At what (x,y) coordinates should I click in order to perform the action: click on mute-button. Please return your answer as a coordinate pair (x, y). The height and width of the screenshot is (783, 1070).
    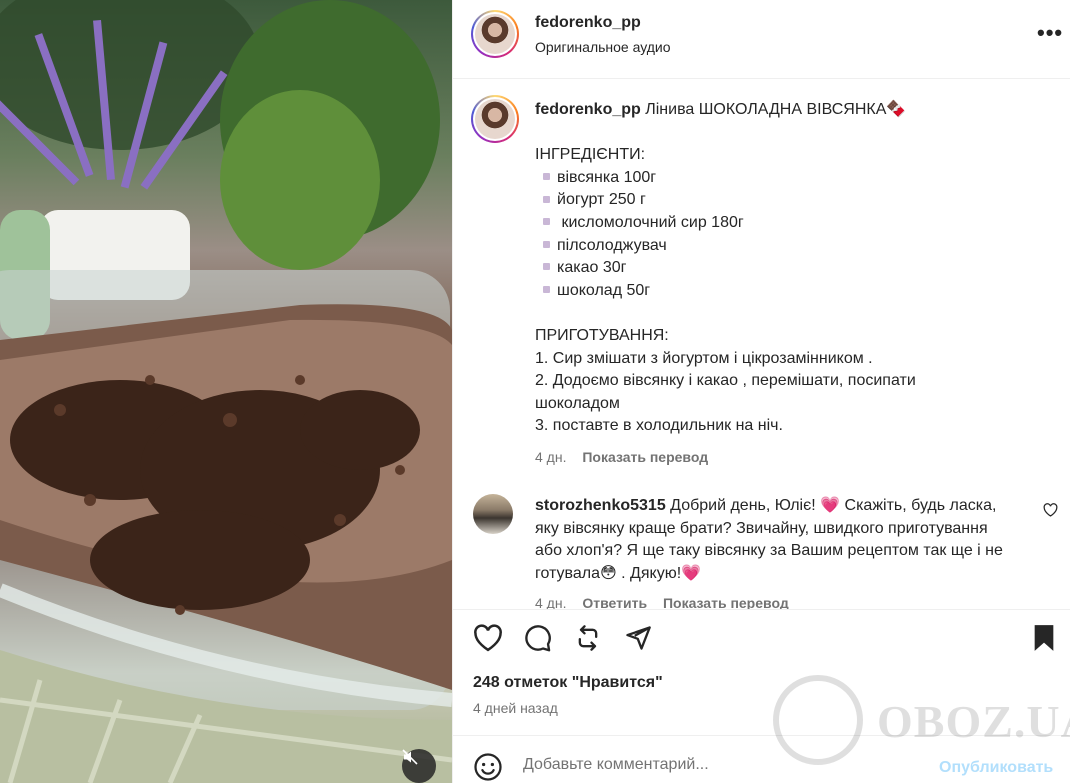
    Looking at the image, I should click on (419, 766).